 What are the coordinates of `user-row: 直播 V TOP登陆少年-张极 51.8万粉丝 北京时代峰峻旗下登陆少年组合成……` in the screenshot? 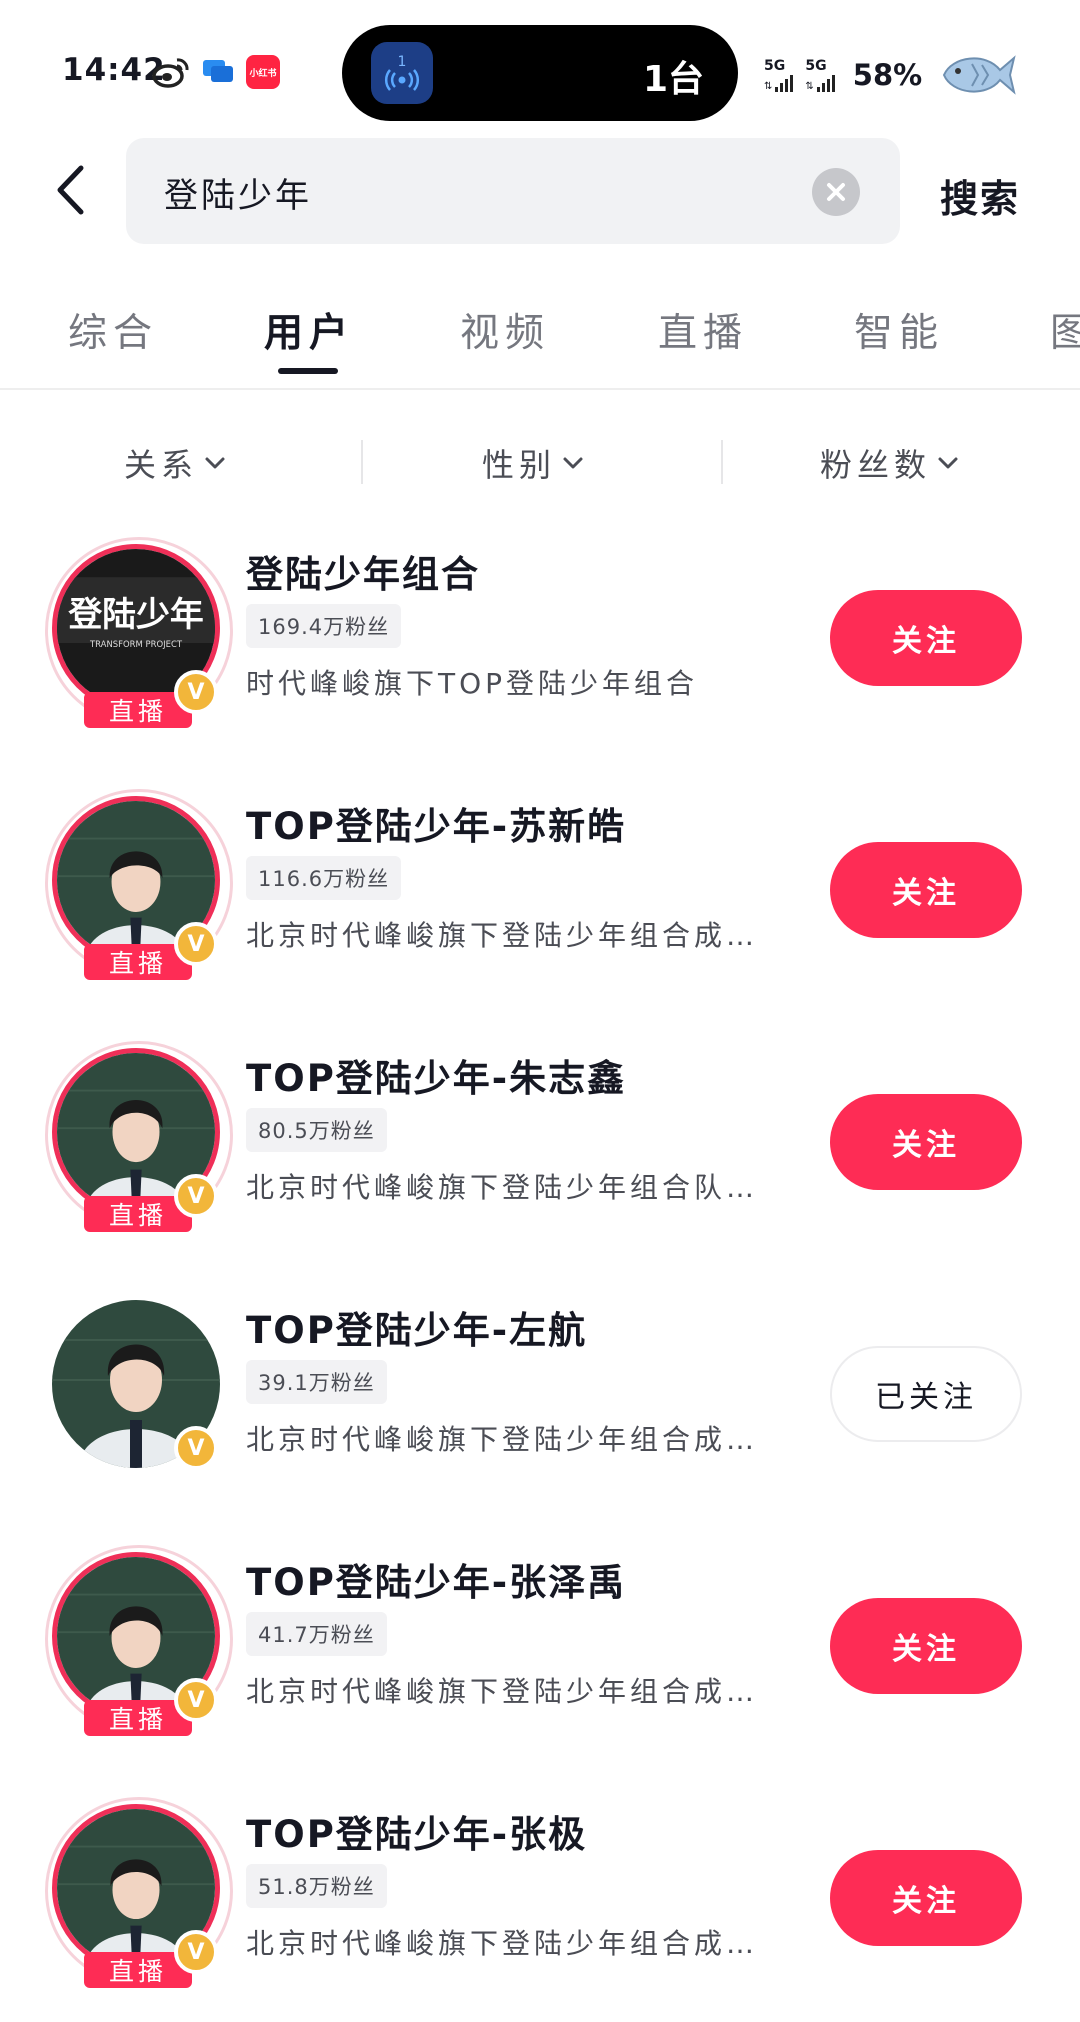 It's located at (540, 1901).